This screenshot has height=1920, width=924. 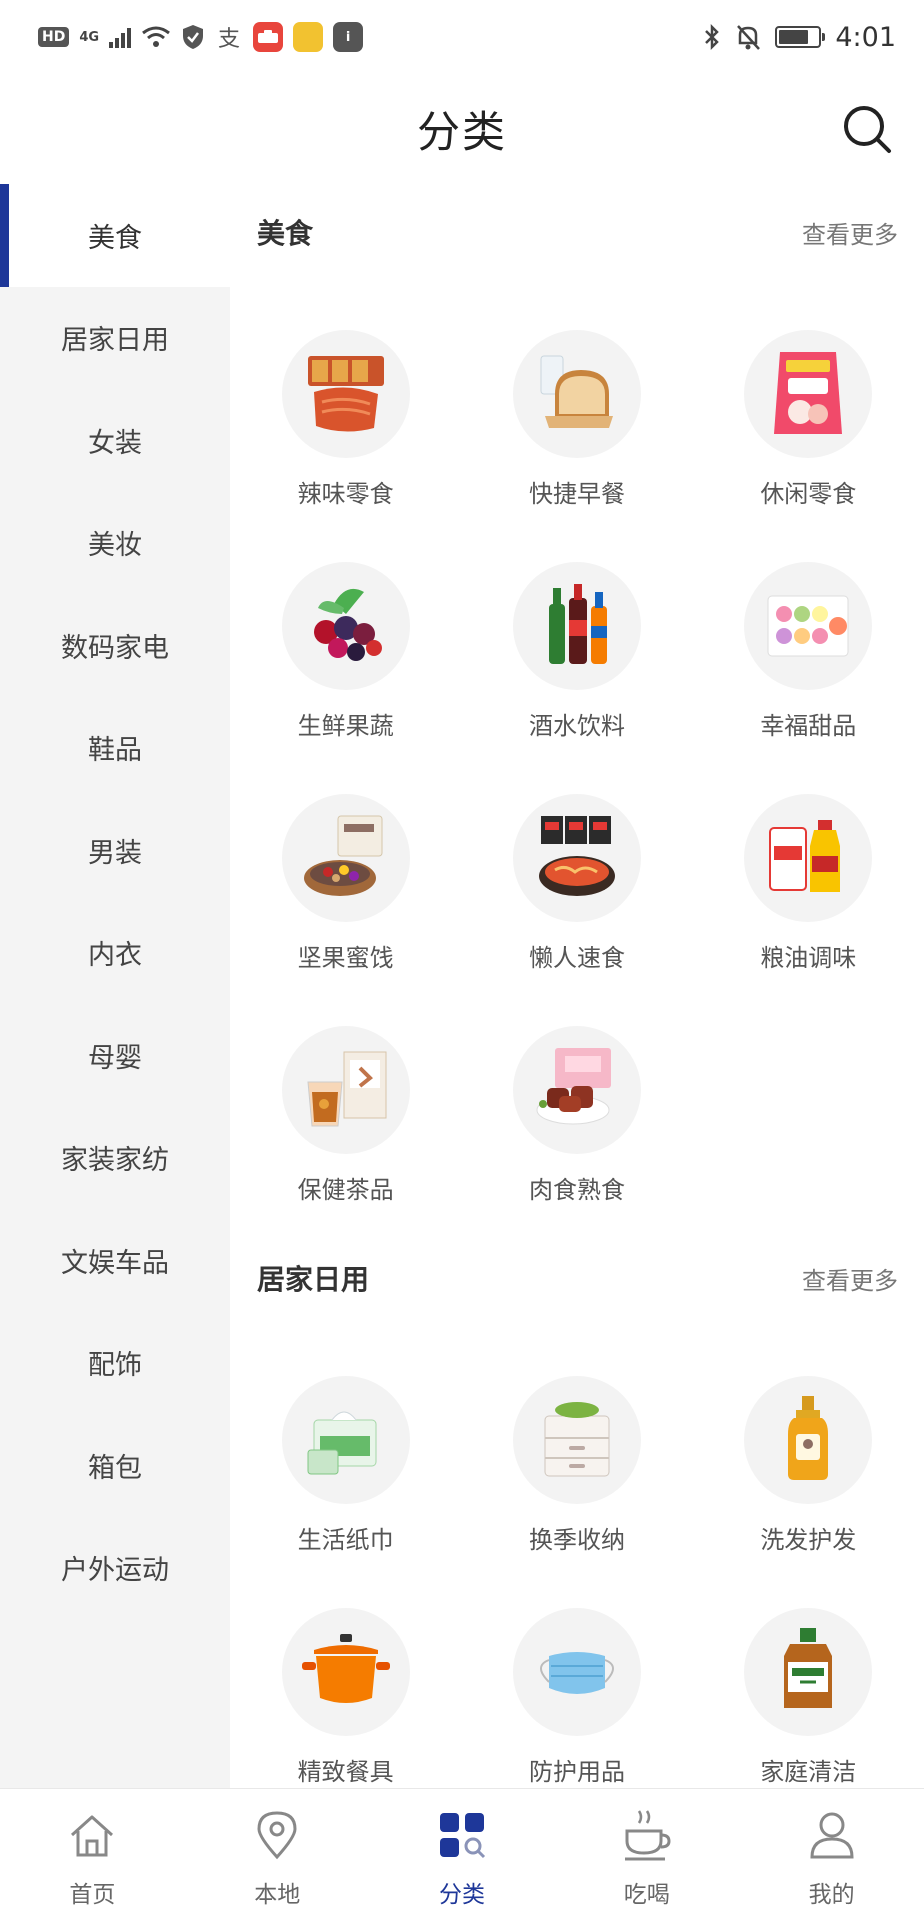 What do you see at coordinates (115, 1568) in the screenshot?
I see `sidebar-item-13: 户外运动` at bounding box center [115, 1568].